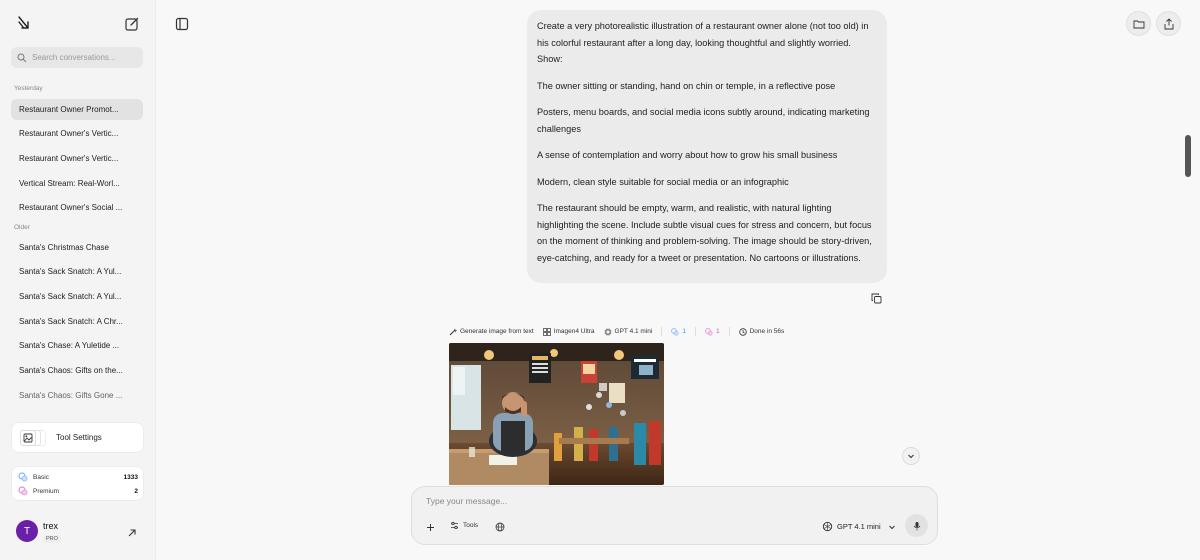  Describe the element at coordinates (471, 525) in the screenshot. I see `tools-label: Tools` at that location.